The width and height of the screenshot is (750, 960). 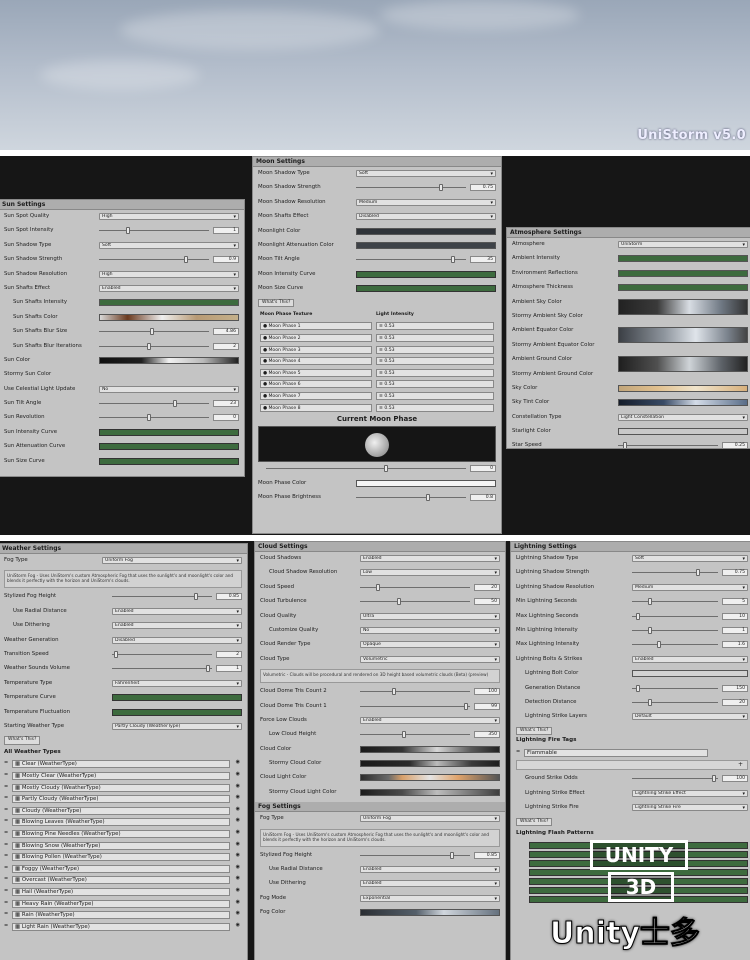 What do you see at coordinates (430, 573) in the screenshot?
I see `cloud-shadow-resolution-dropdown: Low` at bounding box center [430, 573].